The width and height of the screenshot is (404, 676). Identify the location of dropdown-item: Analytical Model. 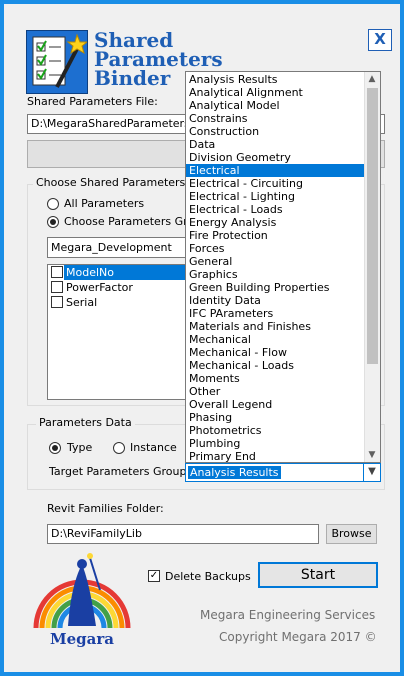
(275, 105).